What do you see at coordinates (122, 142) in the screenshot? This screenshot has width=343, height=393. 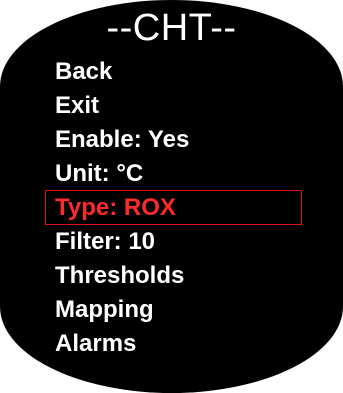 I see `menu-item-enable: Enable: Yes` at bounding box center [122, 142].